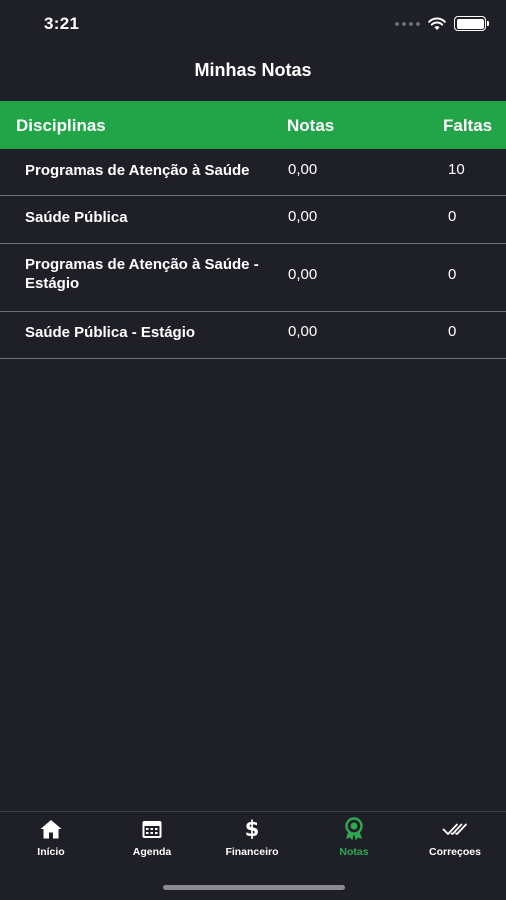 The image size is (506, 900). Describe the element at coordinates (253, 220) in the screenshot. I see `table-row: Saúde Pública 0,00 0` at that location.